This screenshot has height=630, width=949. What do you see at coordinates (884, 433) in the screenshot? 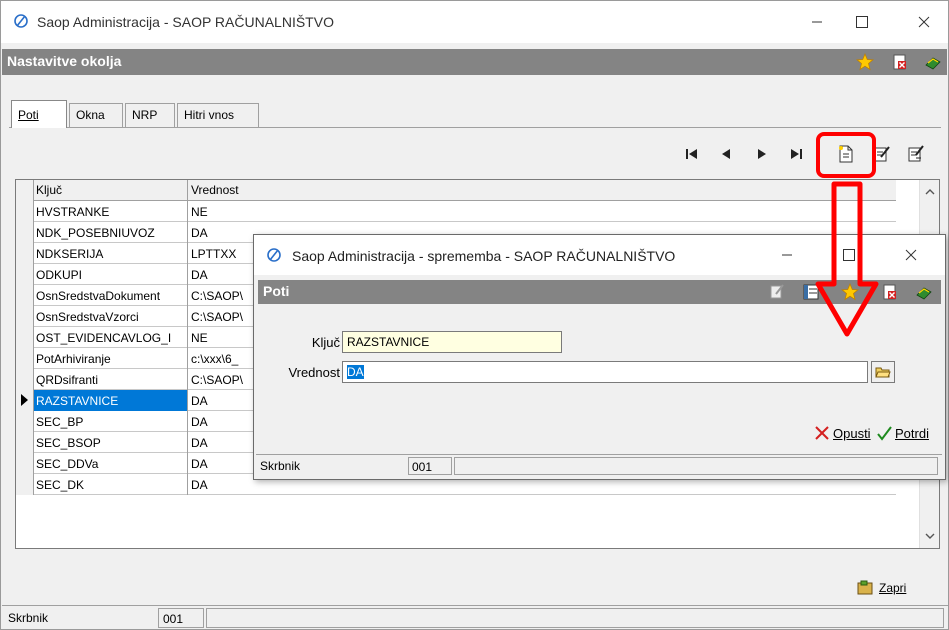
I see `confirm-check-icon` at bounding box center [884, 433].